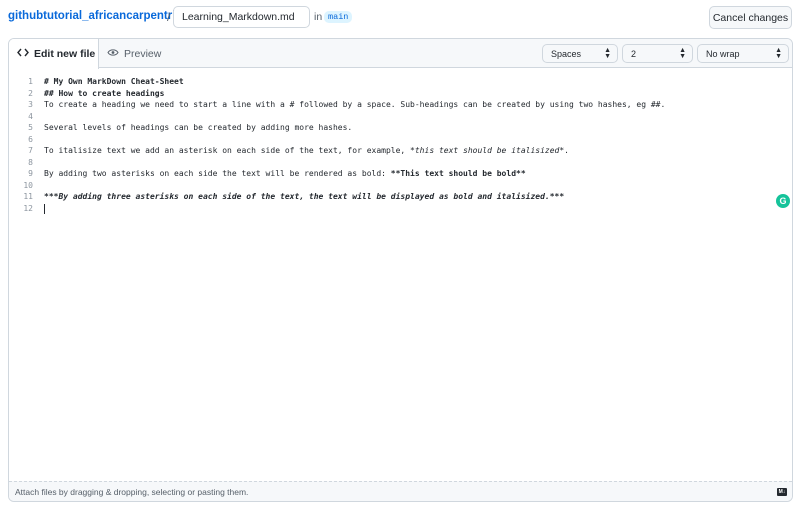  I want to click on code-line: 2 ## How to create headings, so click(400, 93).